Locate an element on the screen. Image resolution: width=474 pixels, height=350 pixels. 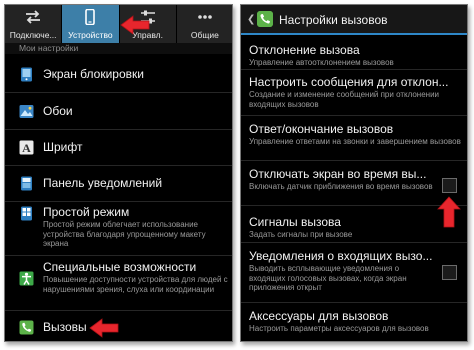
item-description: Задать сигналы при вызове is located at coordinates (301, 234).